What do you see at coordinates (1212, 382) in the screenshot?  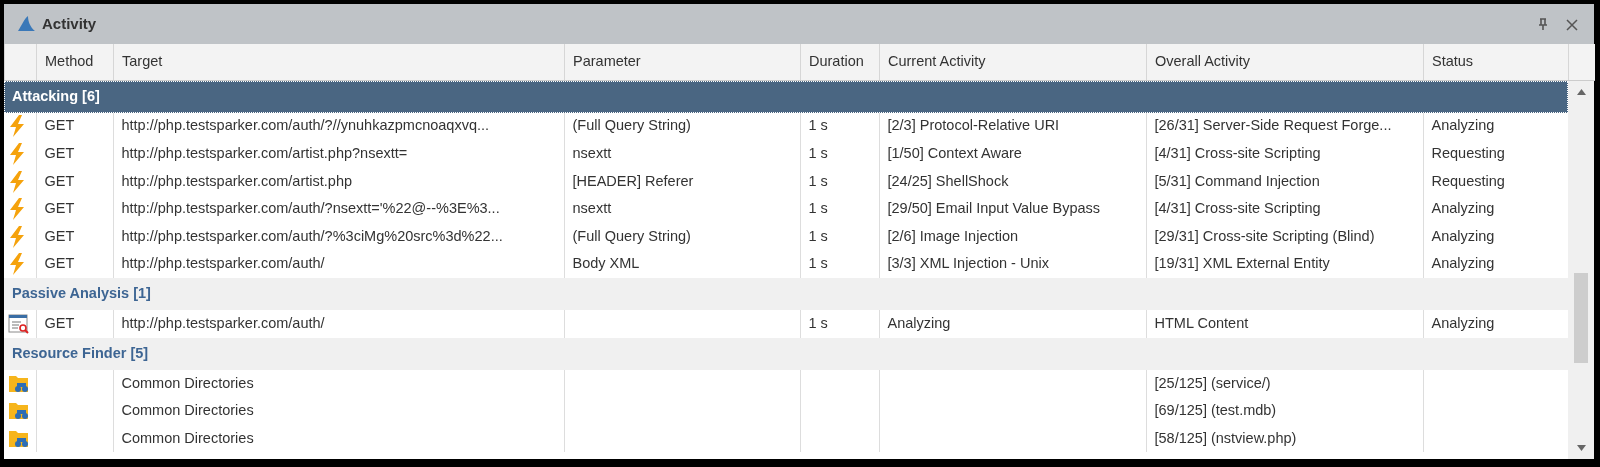 I see `activity-cell: [25/125] (service/)` at bounding box center [1212, 382].